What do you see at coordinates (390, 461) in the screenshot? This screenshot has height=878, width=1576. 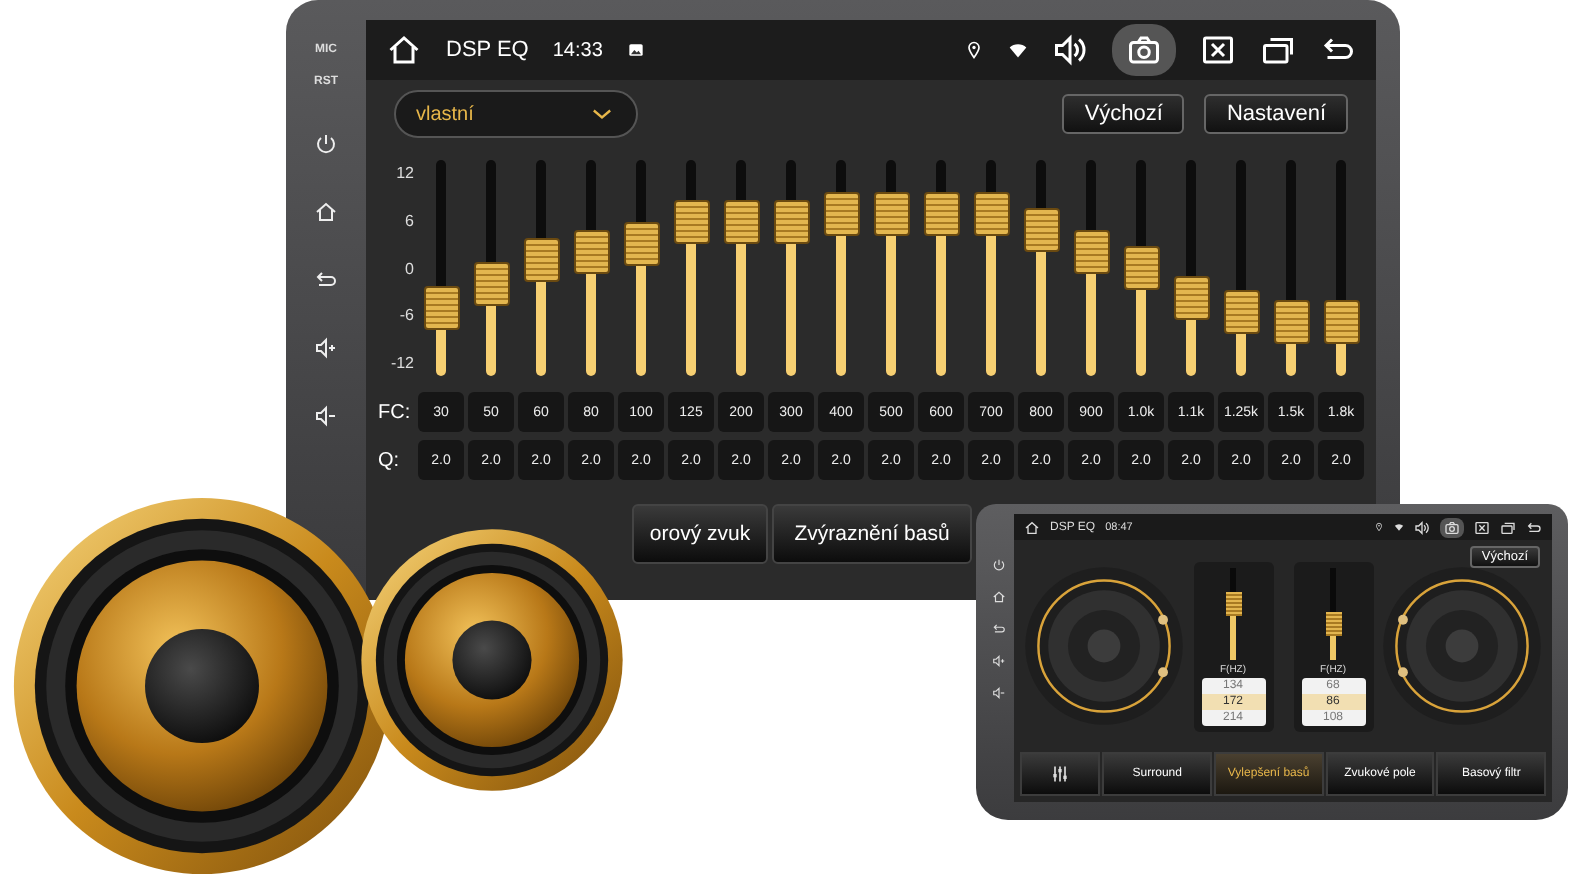 I see `row-label: Q:` at bounding box center [390, 461].